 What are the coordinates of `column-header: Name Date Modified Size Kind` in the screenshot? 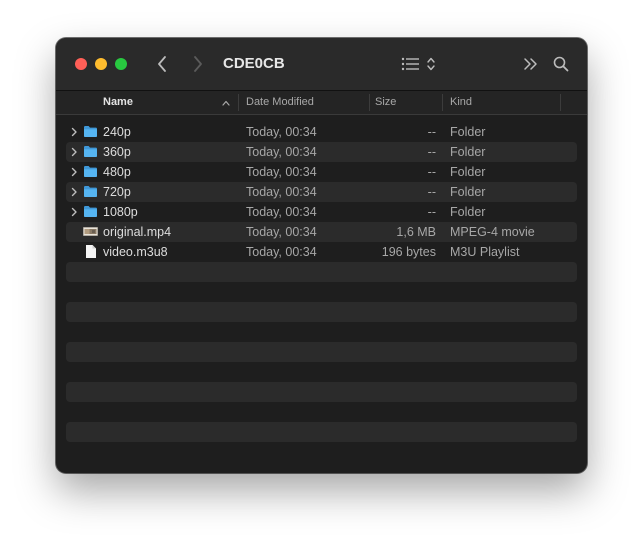 It's located at (321, 103).